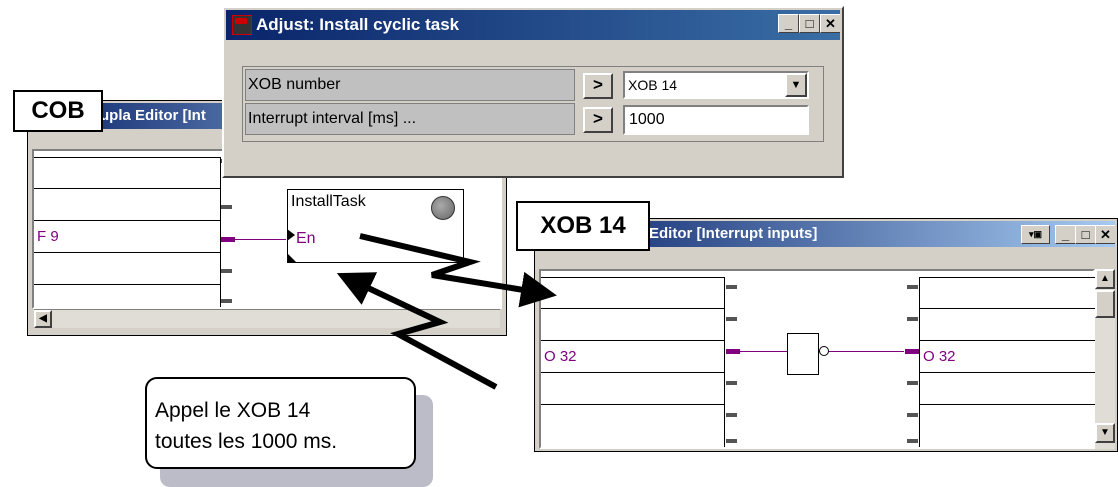  I want to click on annotation-arrows, so click(446, 311).